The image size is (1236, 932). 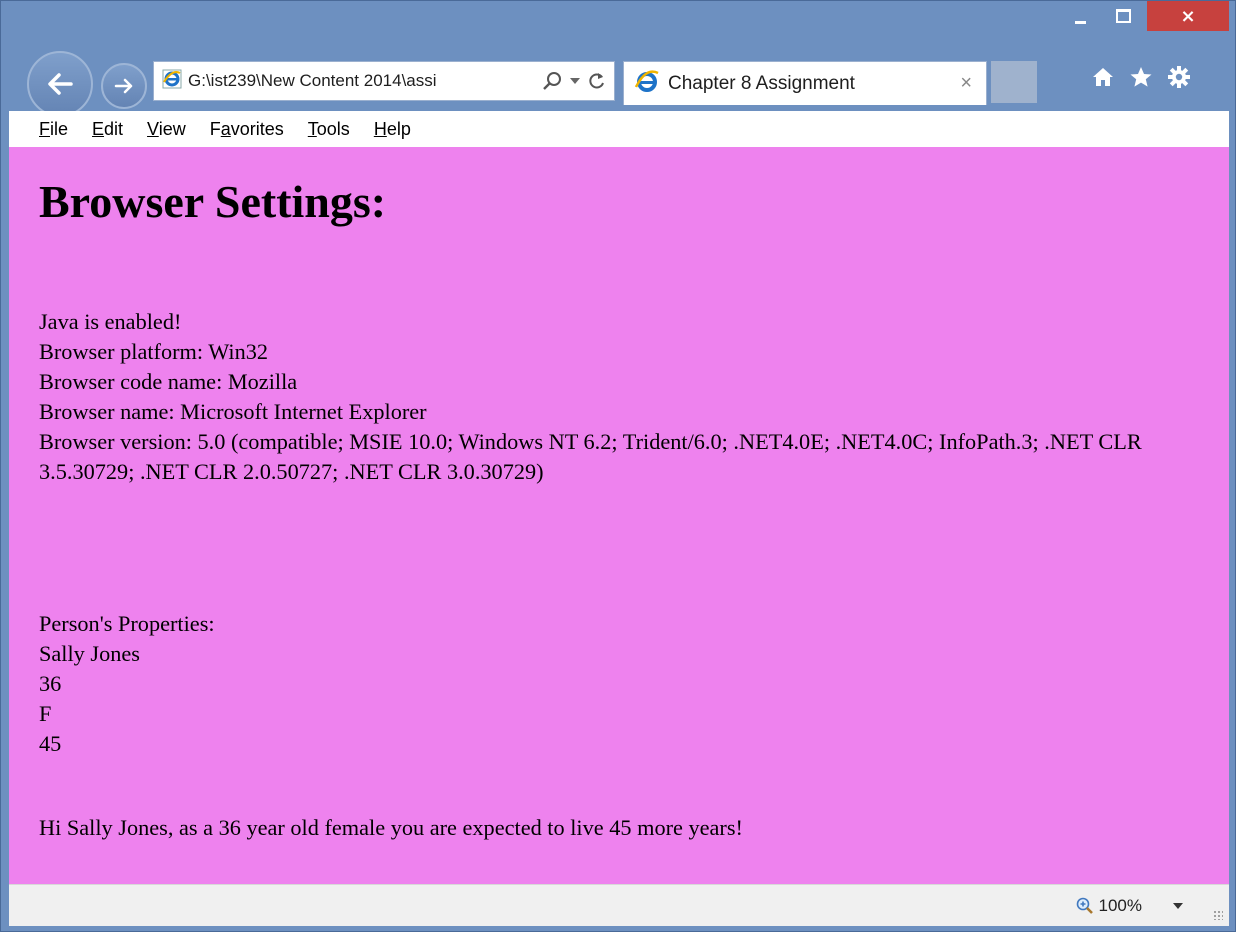 I want to click on back-arrow-icon, so click(x=60, y=84).